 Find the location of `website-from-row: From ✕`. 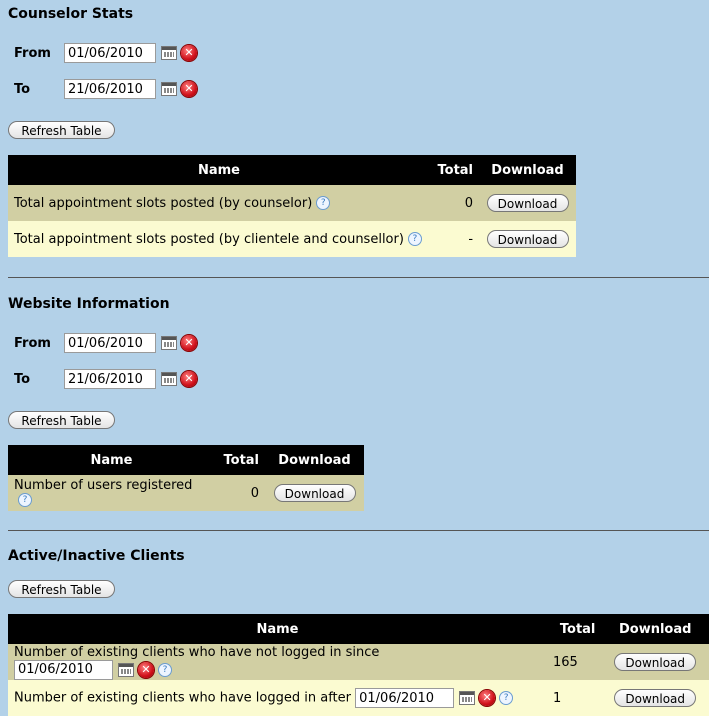

website-from-row: From ✕ is located at coordinates (105, 343).